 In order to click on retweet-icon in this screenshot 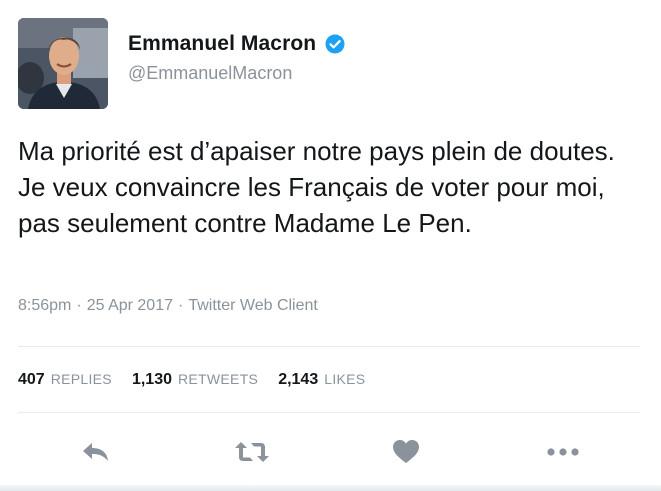, I will do `click(252, 452)`.